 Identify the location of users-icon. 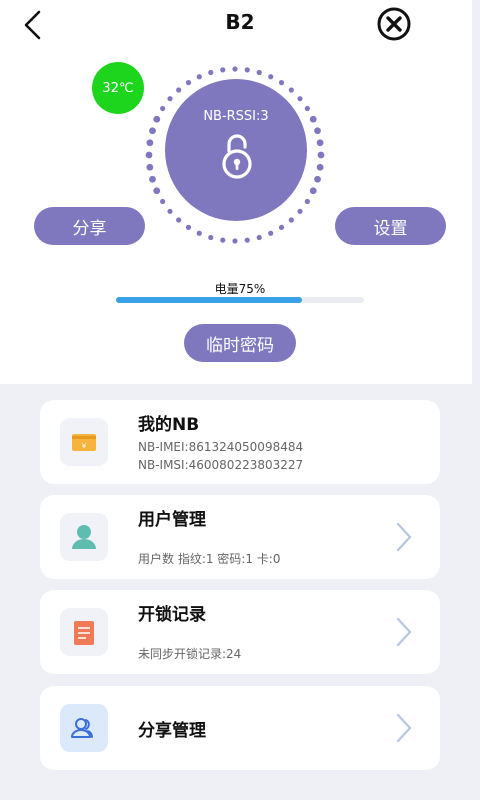
(84, 728).